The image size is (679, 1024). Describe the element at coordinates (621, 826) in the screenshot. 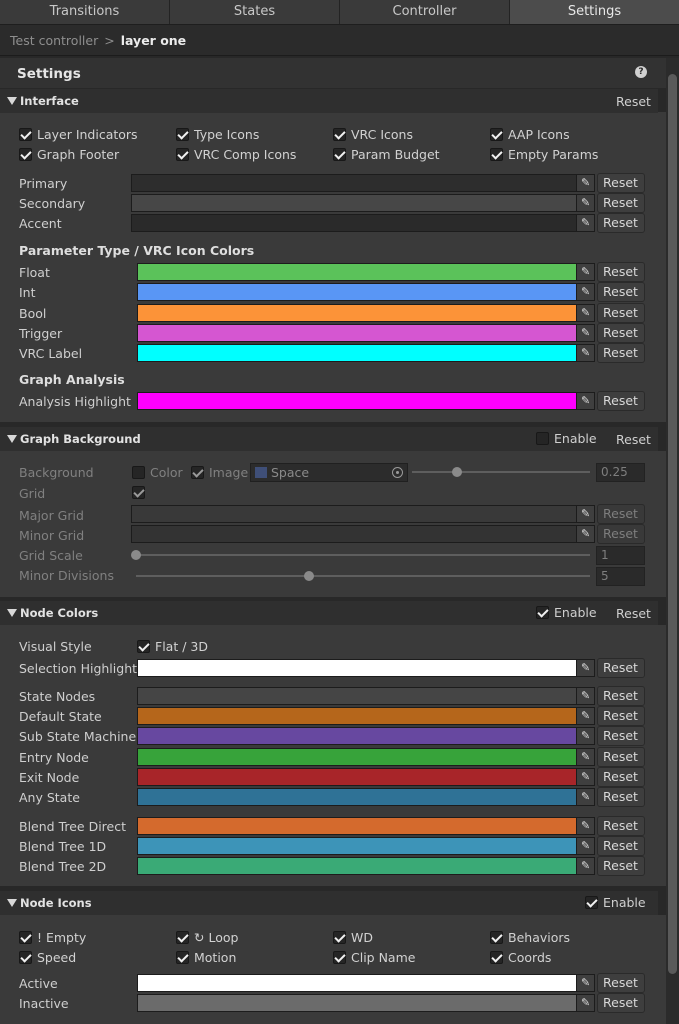

I see `blend-tree-direct-reset-button: Reset` at that location.